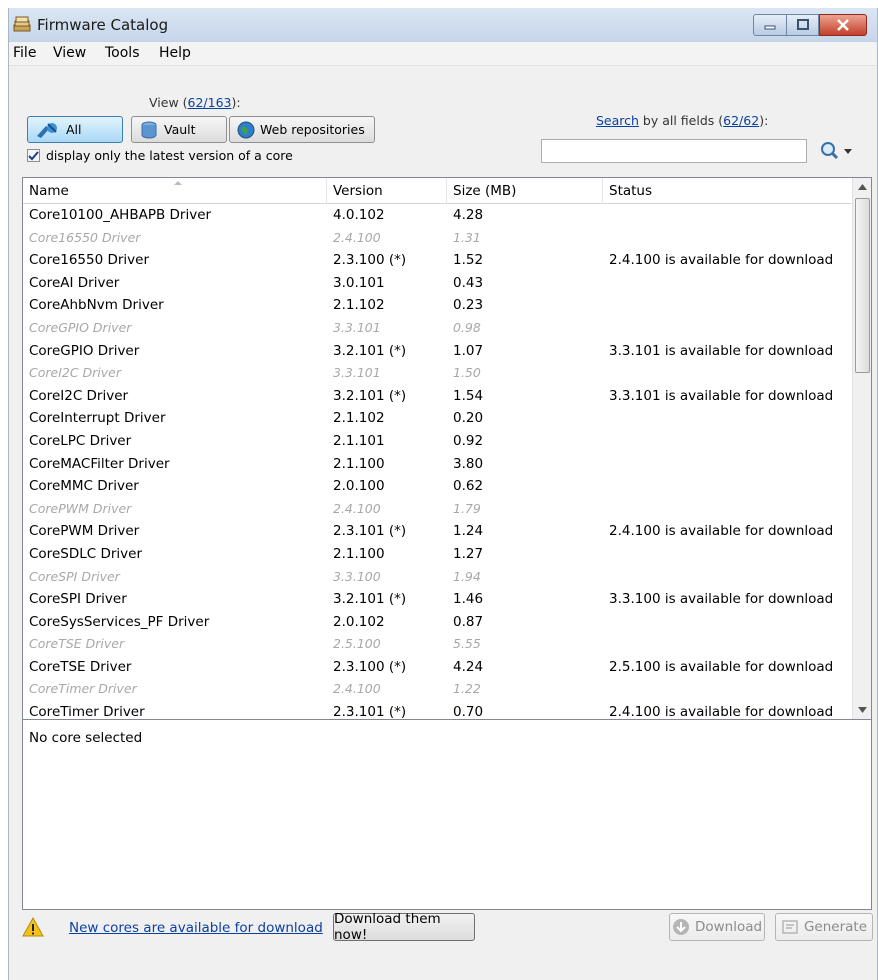 This screenshot has width=878, height=980. Describe the element at coordinates (119, 621) in the screenshot. I see `cell-name: CoreSysServices_PF Driver` at that location.